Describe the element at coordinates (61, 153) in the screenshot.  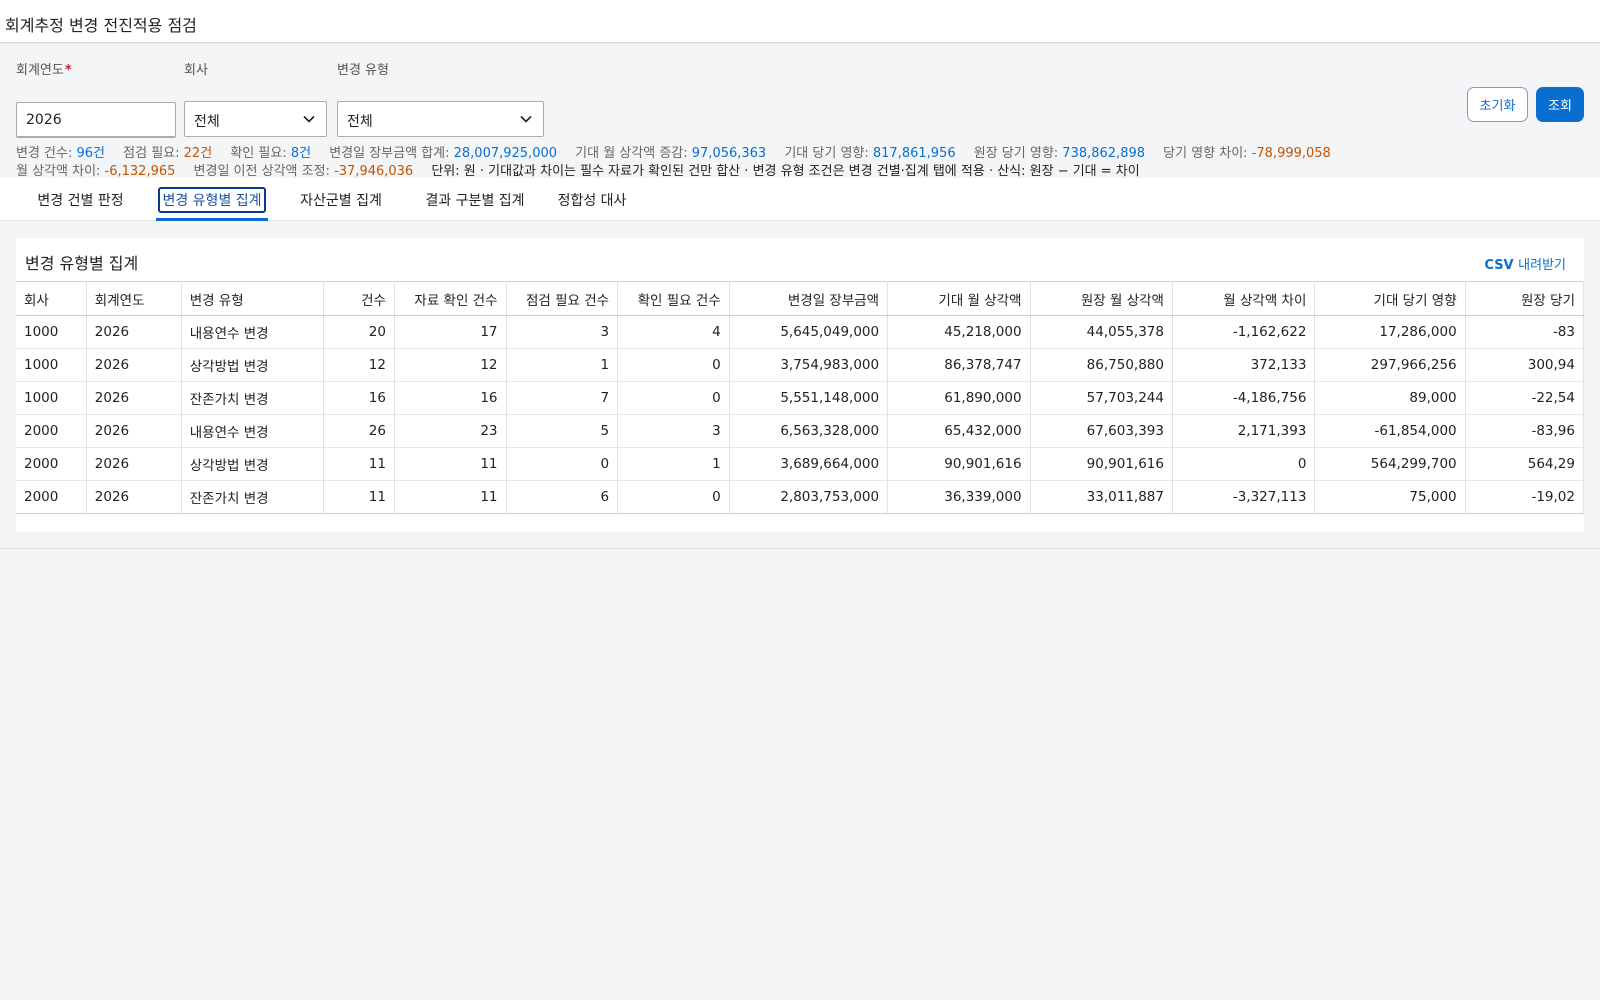
I see `summary-change-count: 변경 건수: 96건` at that location.